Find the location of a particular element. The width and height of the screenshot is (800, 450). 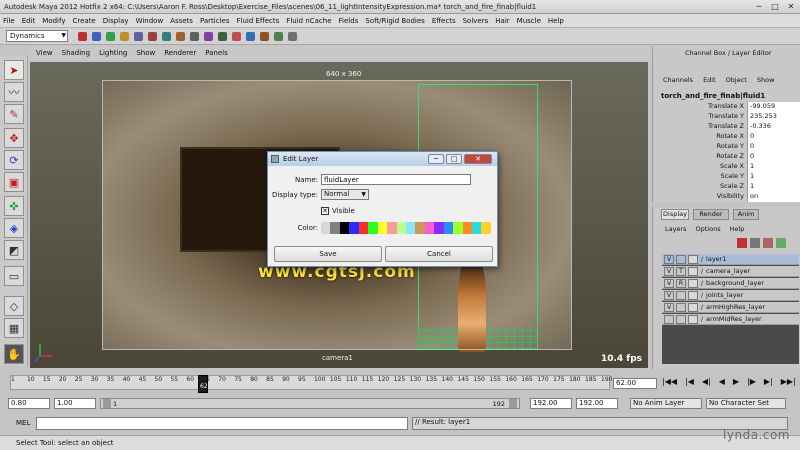

maximize-button: □ is located at coordinates (775, 6).